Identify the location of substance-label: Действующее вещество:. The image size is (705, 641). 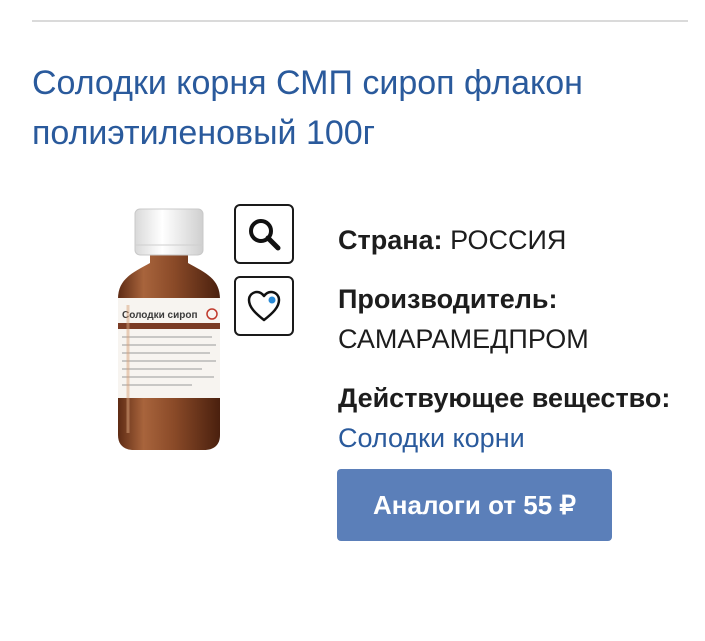
(504, 398).